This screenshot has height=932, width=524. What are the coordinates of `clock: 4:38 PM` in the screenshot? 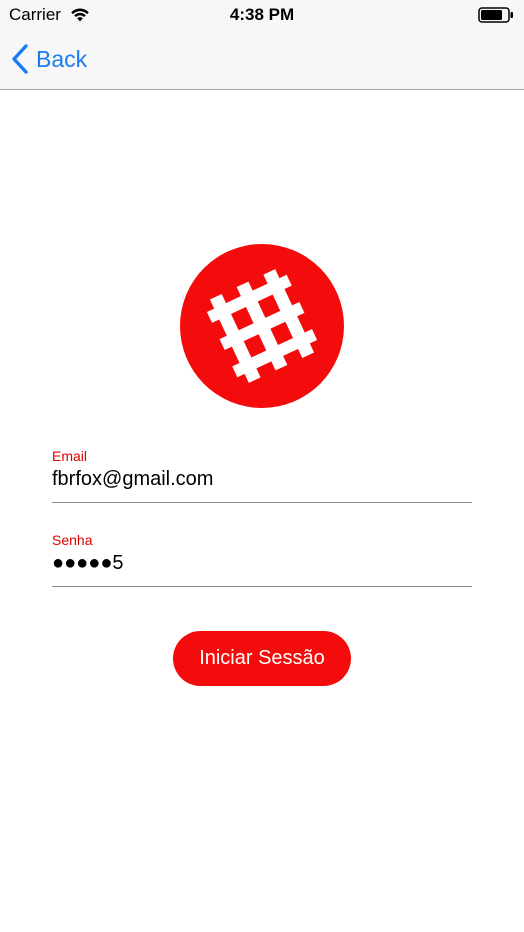 It's located at (262, 14).